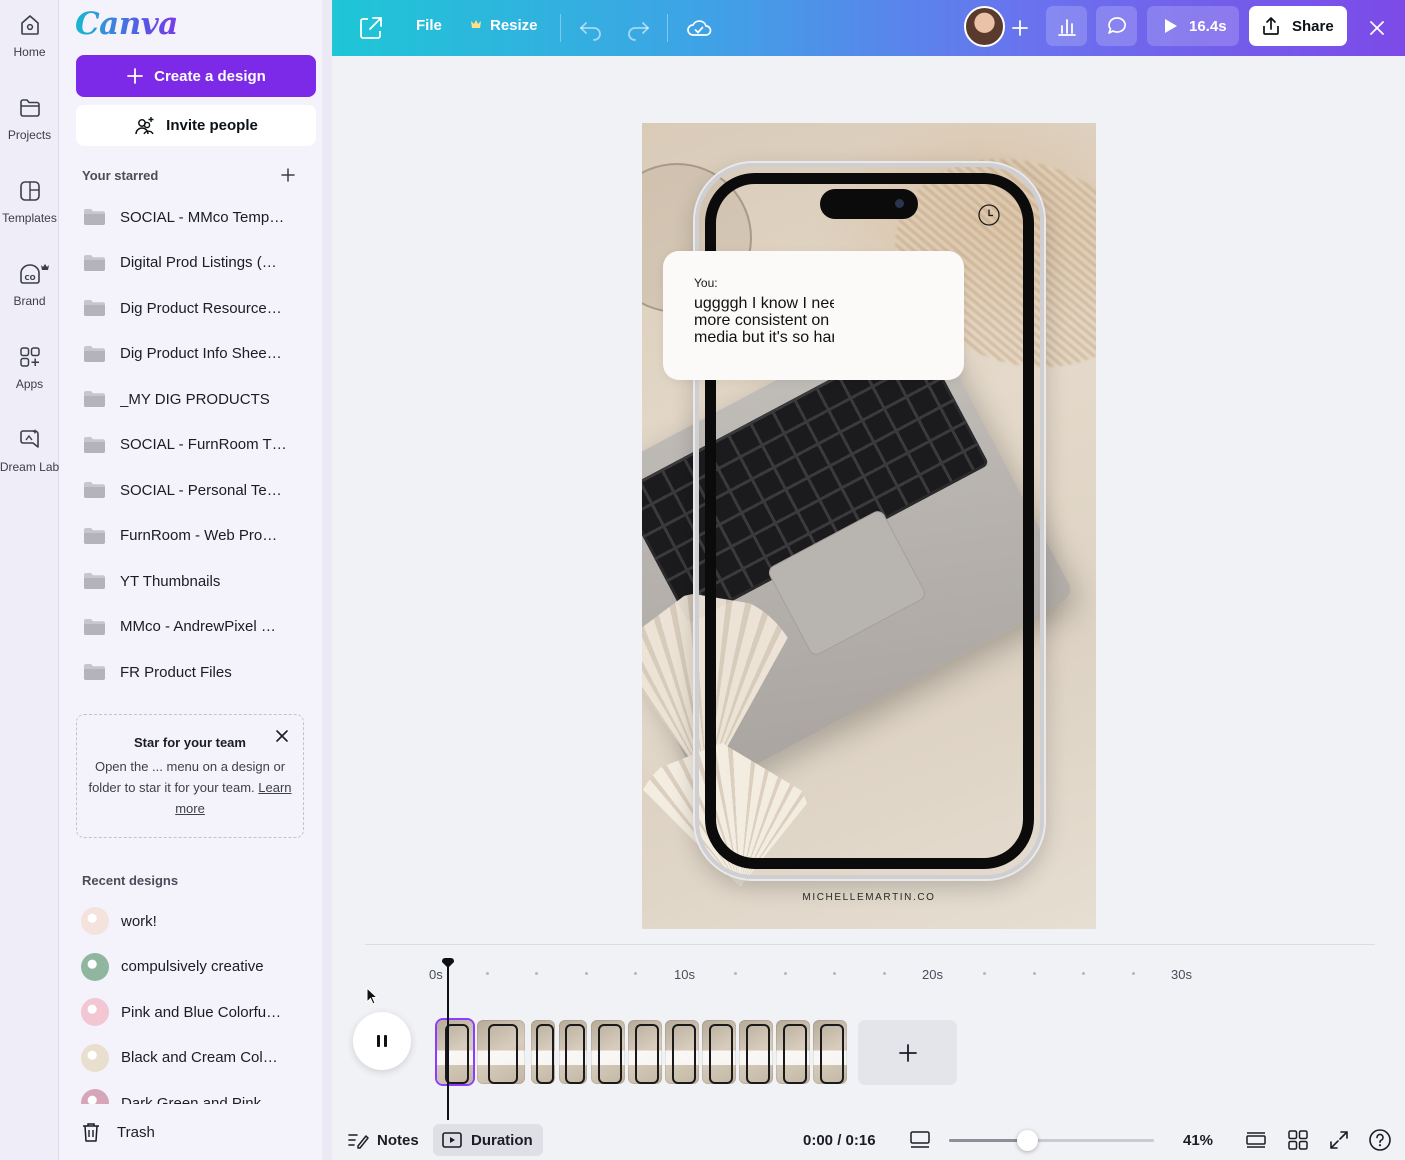  Describe the element at coordinates (120, 175) in the screenshot. I see `starred-section-title: Your starred` at that location.